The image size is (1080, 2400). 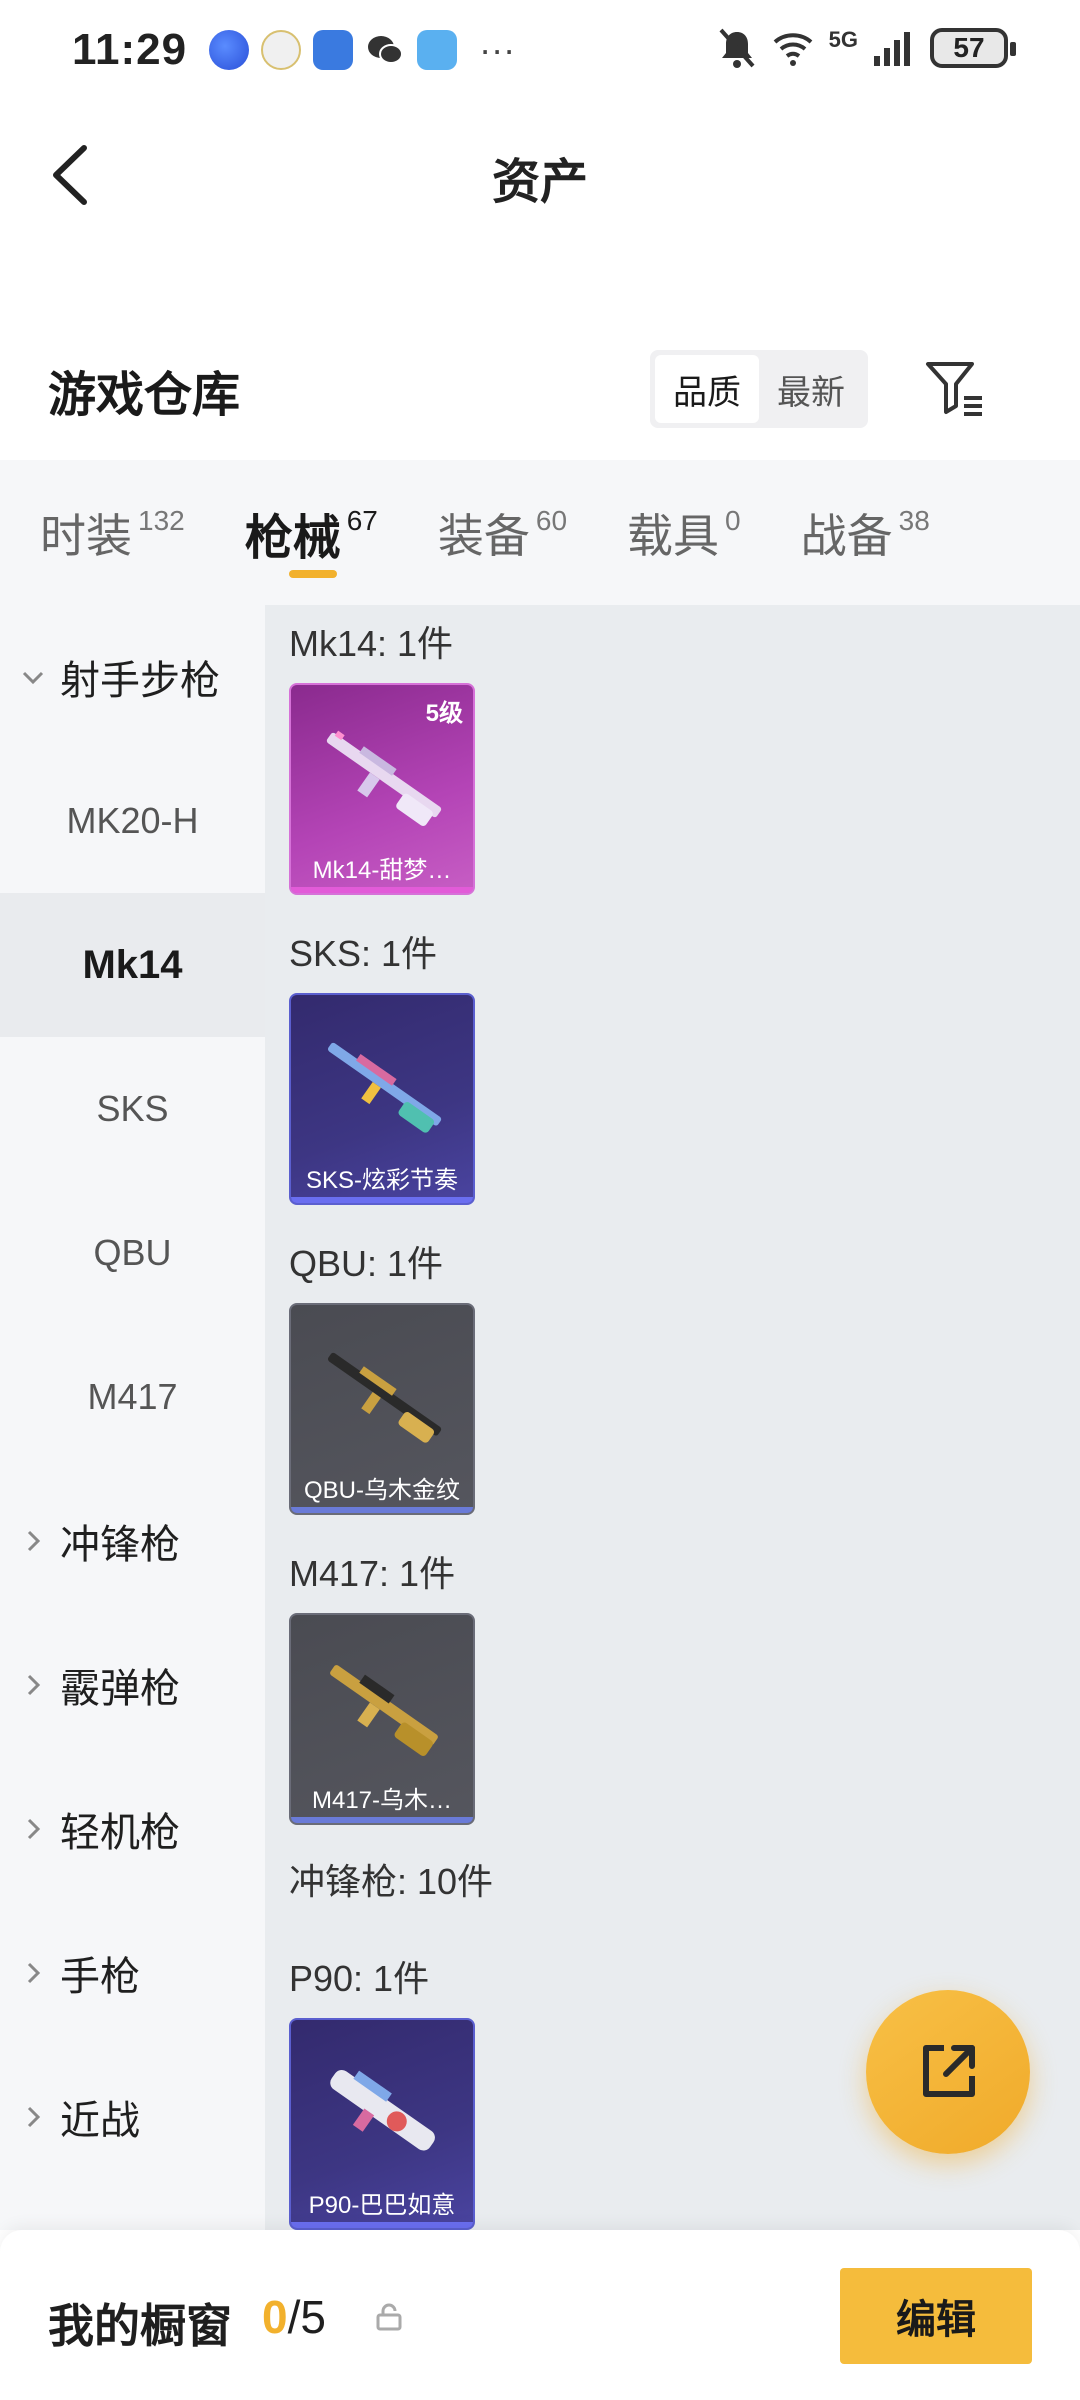 I want to click on status-indicators: 5G 57, so click(x=866, y=48).